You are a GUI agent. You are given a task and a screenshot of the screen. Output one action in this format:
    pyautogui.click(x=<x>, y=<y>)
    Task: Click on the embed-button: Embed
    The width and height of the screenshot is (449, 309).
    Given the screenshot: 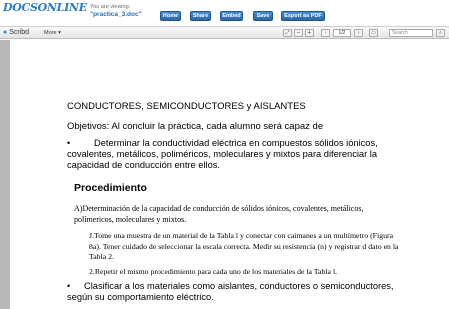 What is the action you would take?
    pyautogui.click(x=231, y=16)
    